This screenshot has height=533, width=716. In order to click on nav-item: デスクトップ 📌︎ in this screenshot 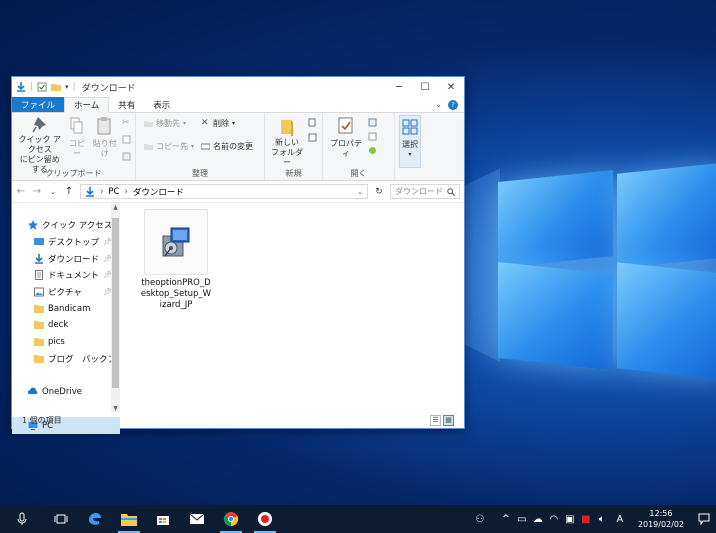, I will do `click(66, 242)`.